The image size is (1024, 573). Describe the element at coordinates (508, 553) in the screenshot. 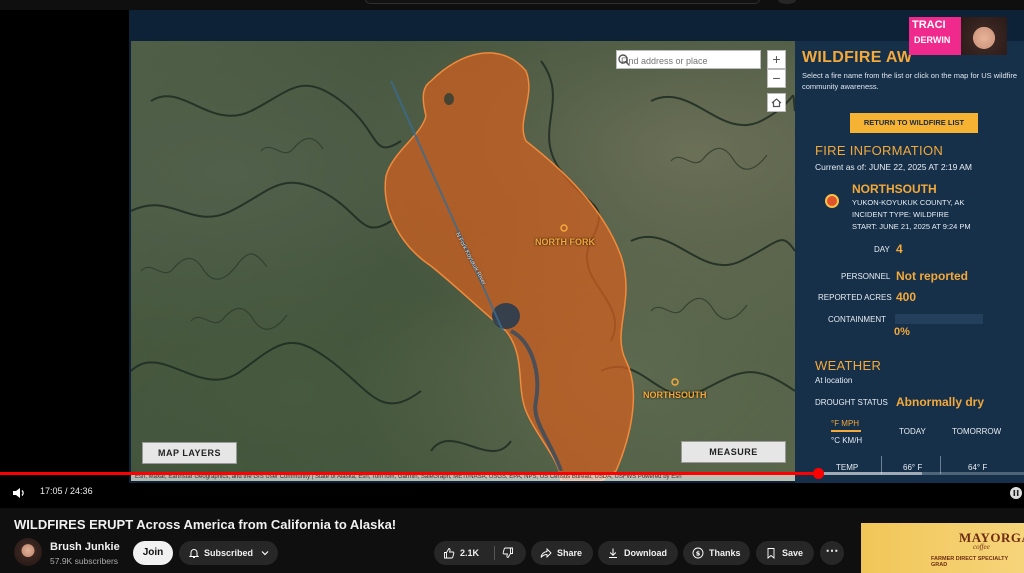

I see `dislike-icon` at that location.